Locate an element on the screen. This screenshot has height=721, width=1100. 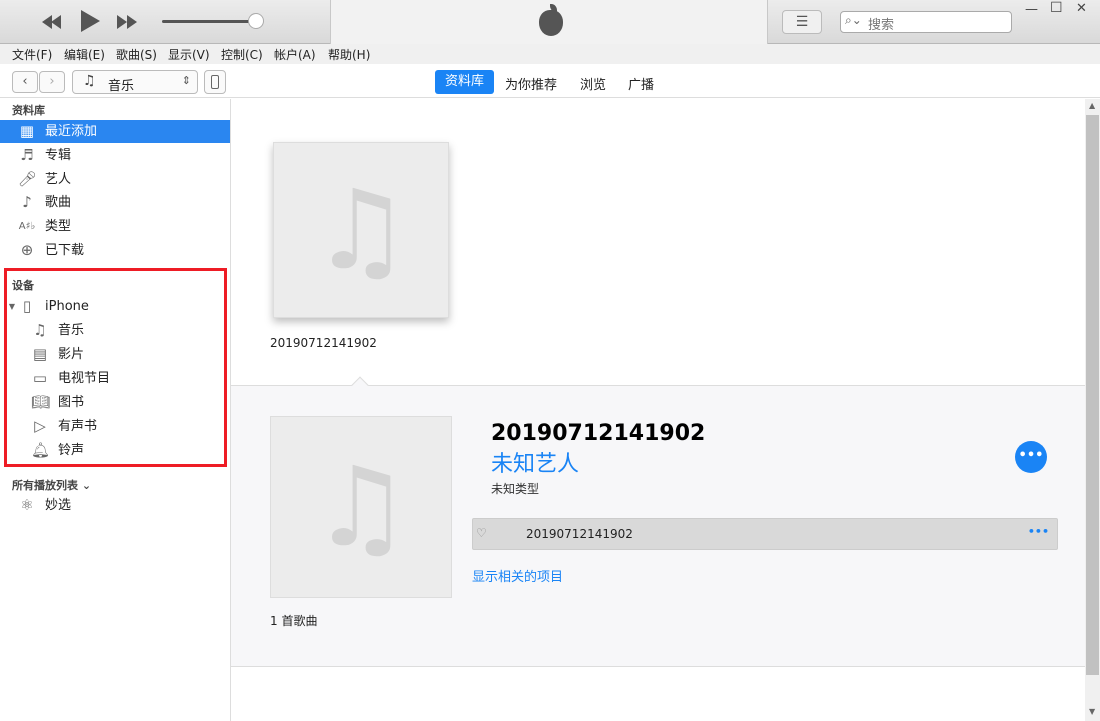
devices-header: 设备 is located at coordinates (23, 285).